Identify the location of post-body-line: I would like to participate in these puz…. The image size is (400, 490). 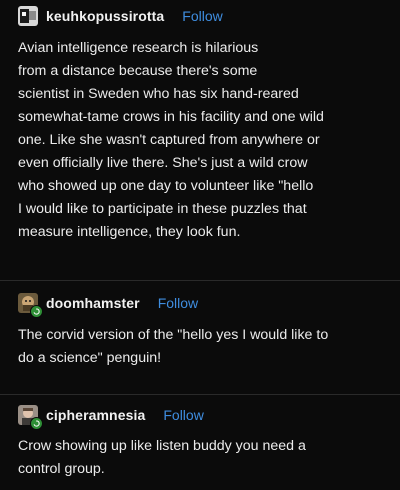
(162, 209).